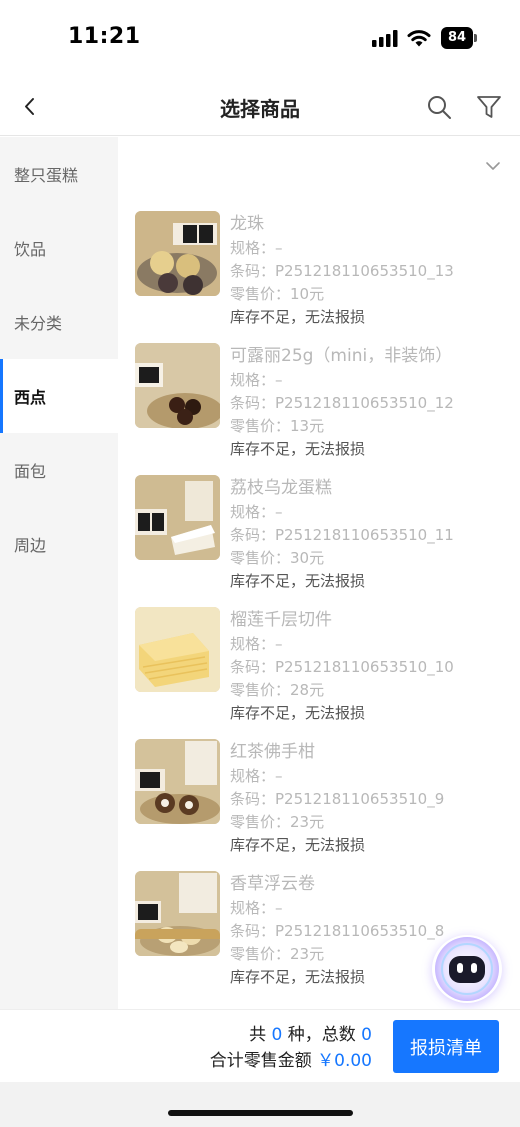 The height and width of the screenshot is (1127, 520). I want to click on product-barcode: 条码：P251218110653510_13, so click(342, 271).